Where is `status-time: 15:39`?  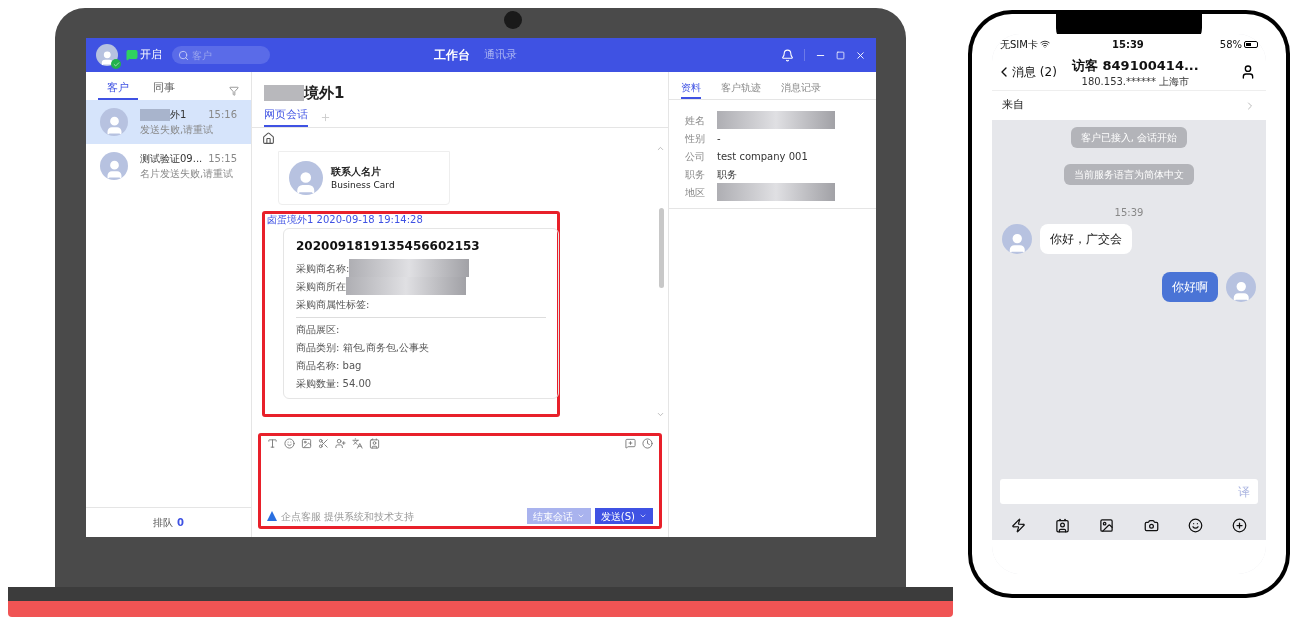 status-time: 15:39 is located at coordinates (1128, 44).